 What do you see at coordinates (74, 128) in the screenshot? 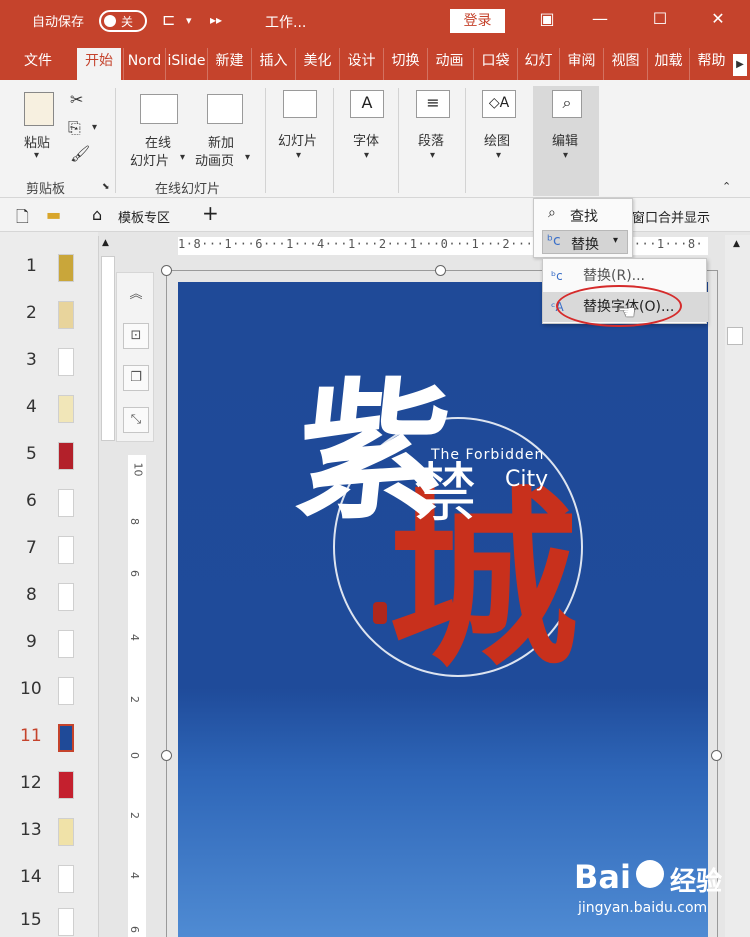
I see `copy-icon: ⎘` at bounding box center [74, 128].